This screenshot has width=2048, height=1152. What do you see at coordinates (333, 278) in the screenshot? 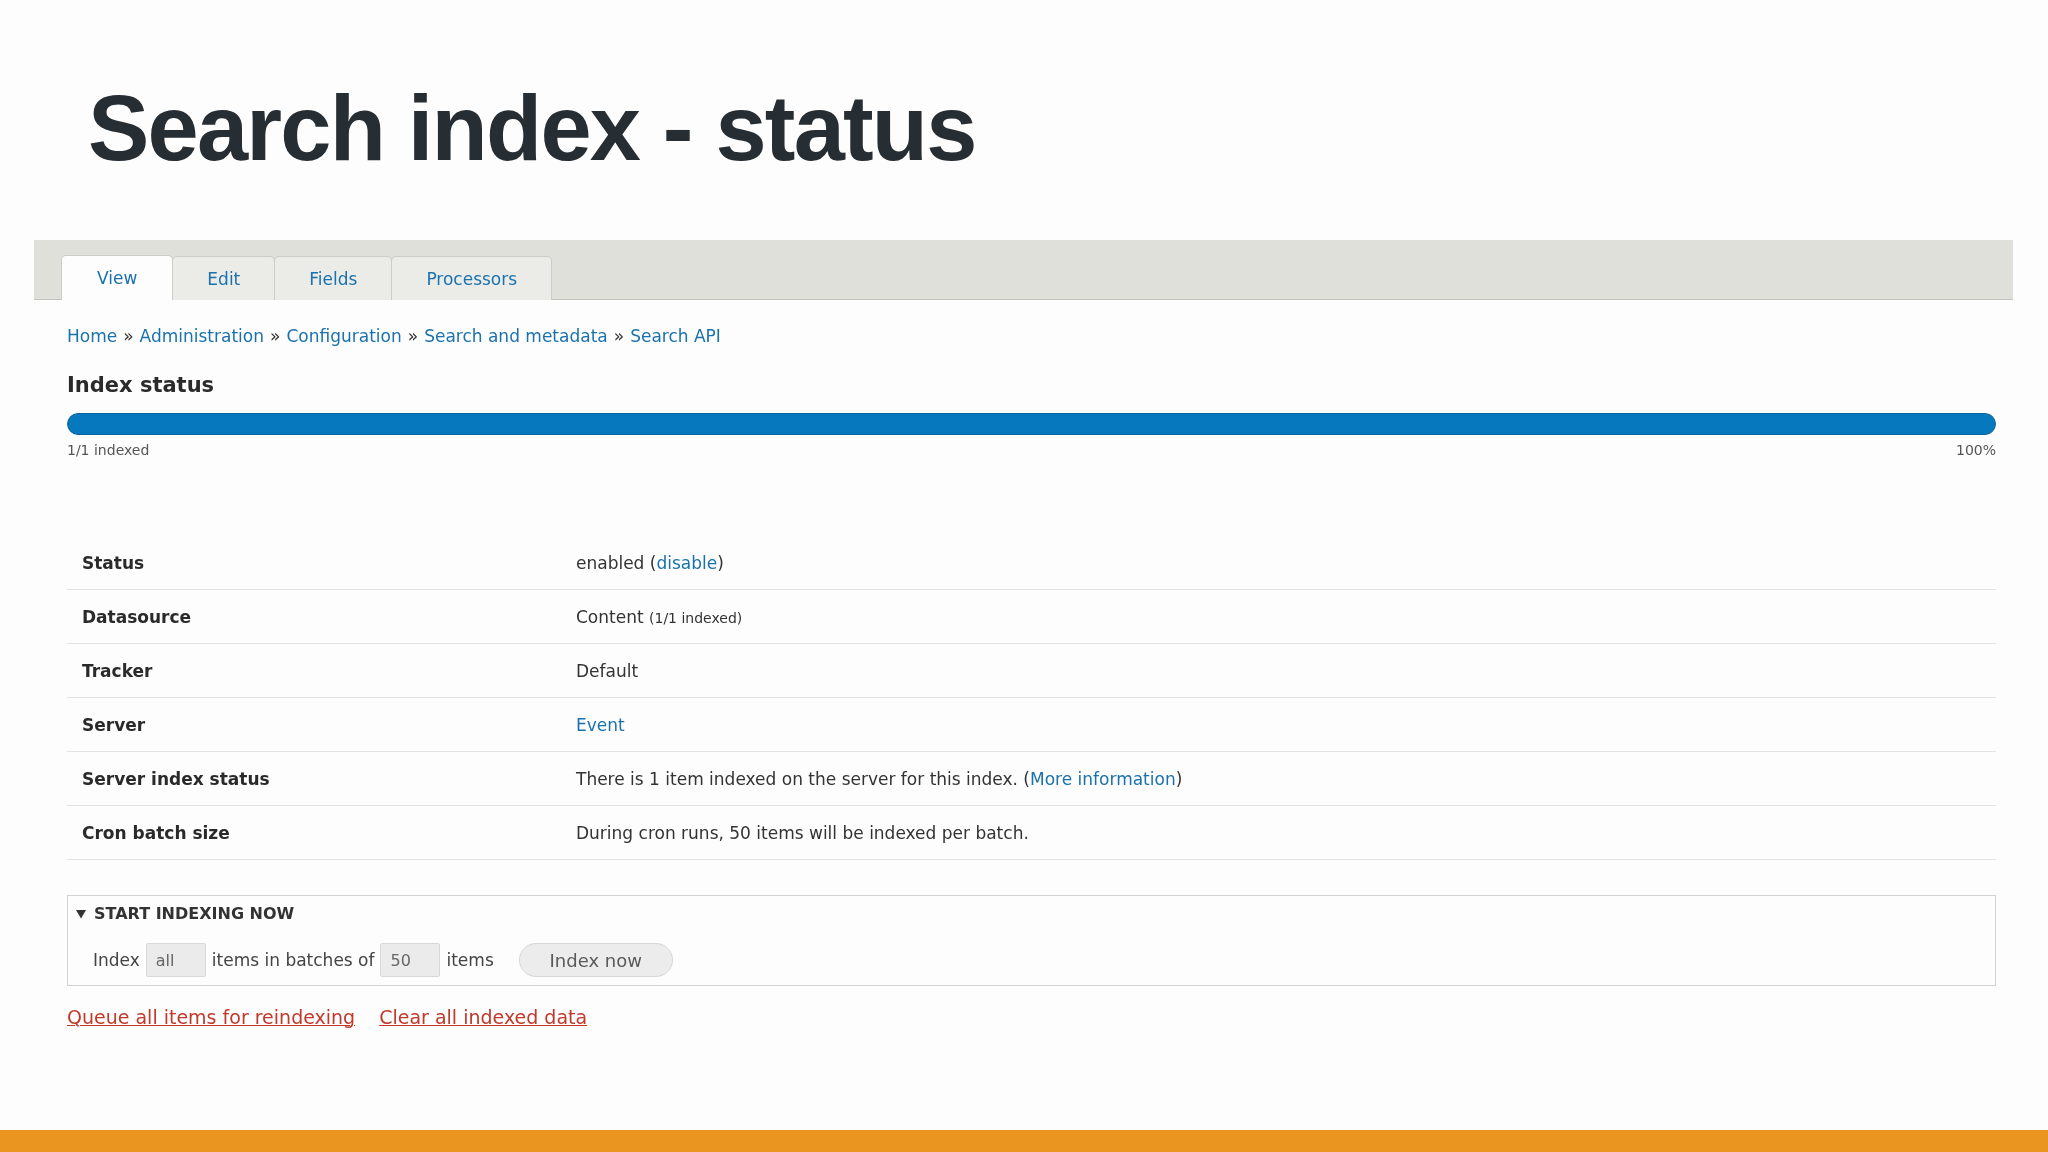
I see `tab: Fields` at bounding box center [333, 278].